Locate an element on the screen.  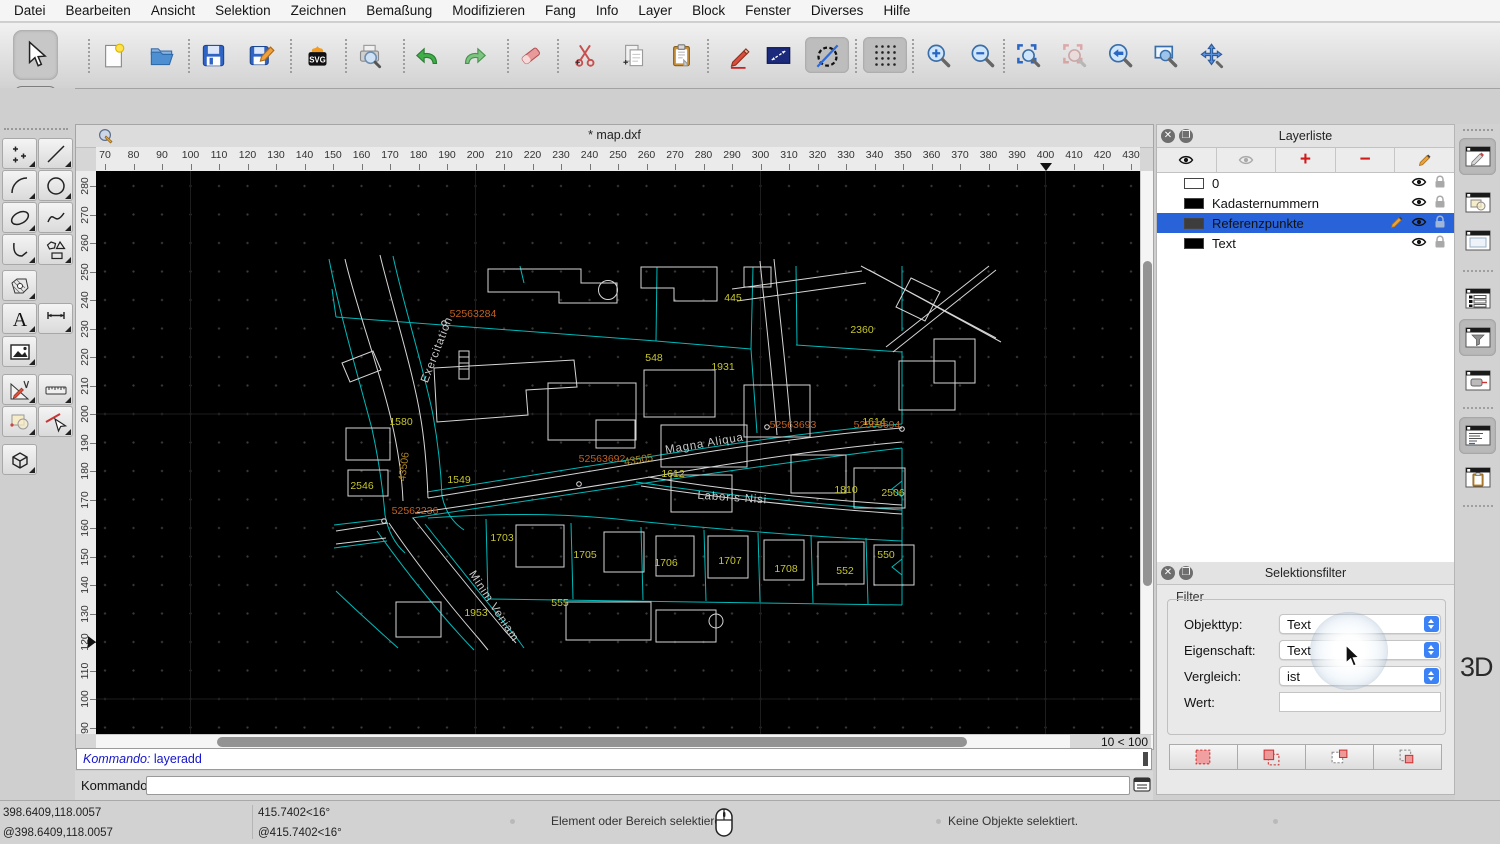
intersect-selection-button is located at coordinates (1407, 757).